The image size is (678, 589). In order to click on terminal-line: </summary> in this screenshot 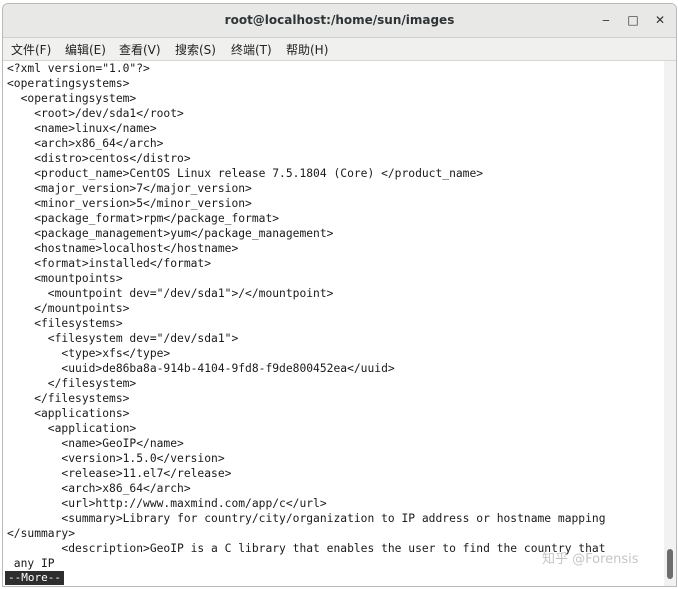, I will do `click(41, 533)`.